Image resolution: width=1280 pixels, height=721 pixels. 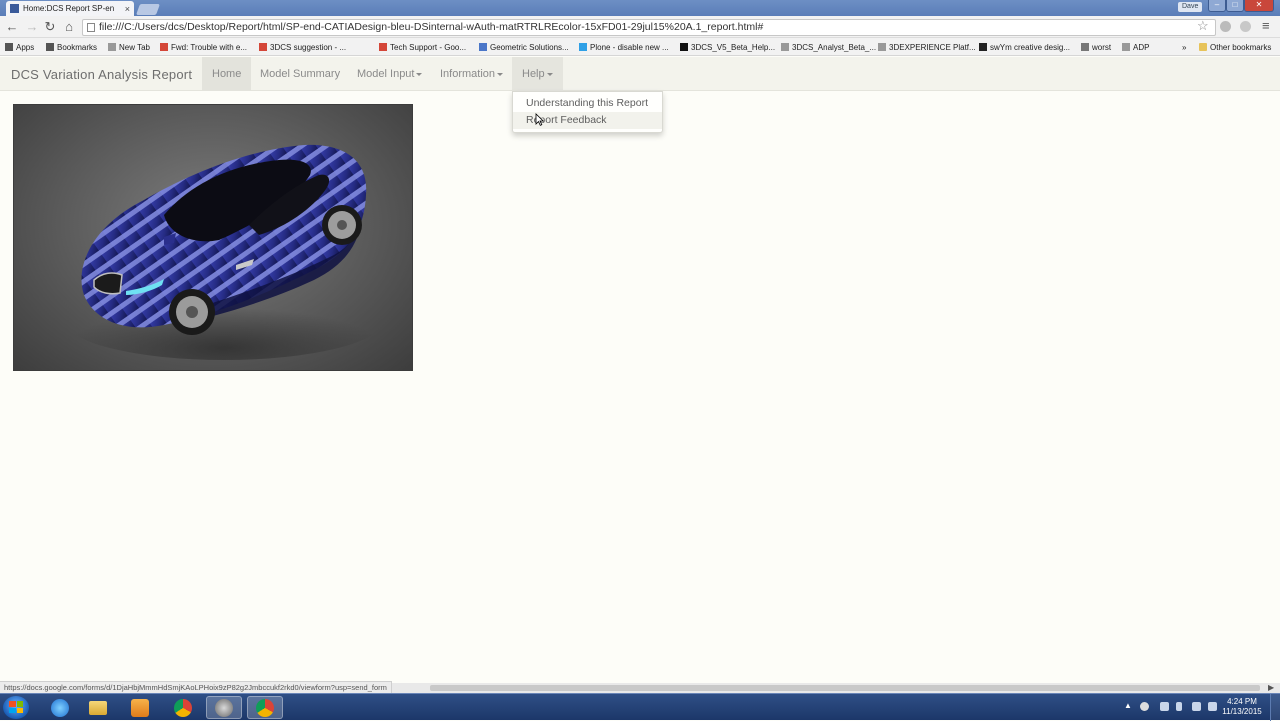 What do you see at coordinates (101, 74) in the screenshot?
I see `navbar-brand: DCS Variation Analysis Report` at bounding box center [101, 74].